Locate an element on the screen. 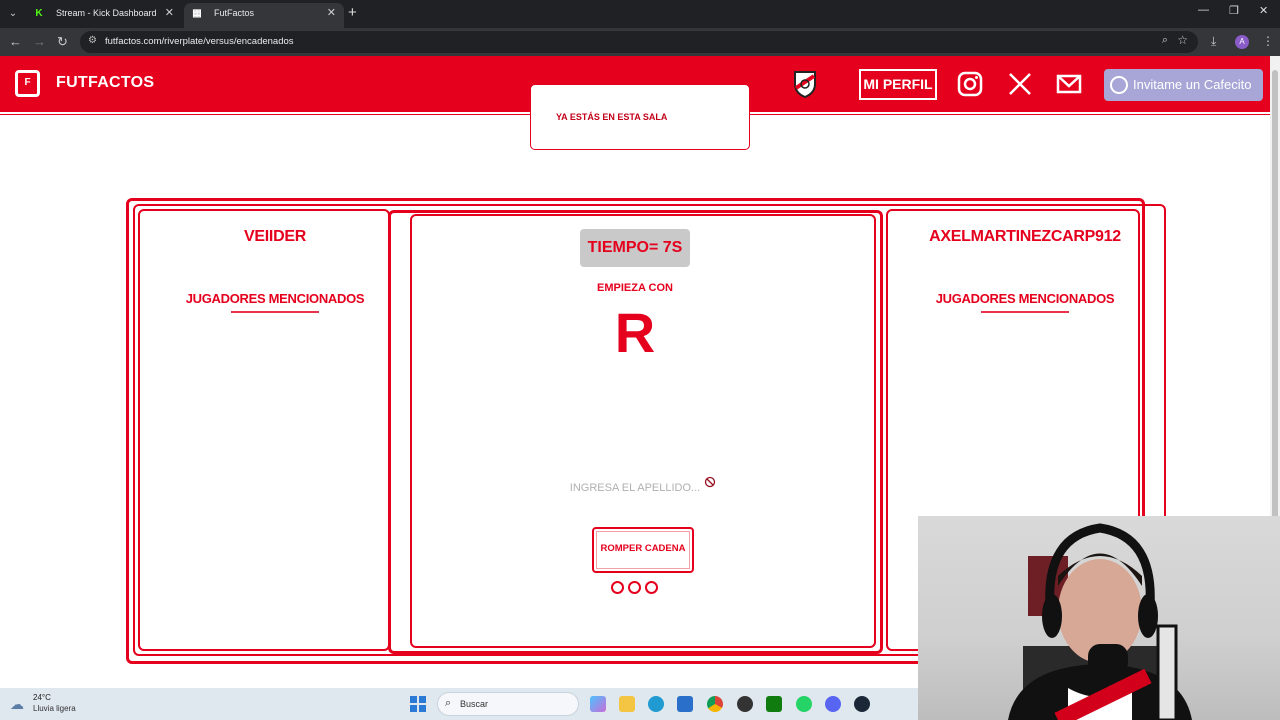 The height and width of the screenshot is (720, 1280). search-label: Buscar is located at coordinates (474, 704).